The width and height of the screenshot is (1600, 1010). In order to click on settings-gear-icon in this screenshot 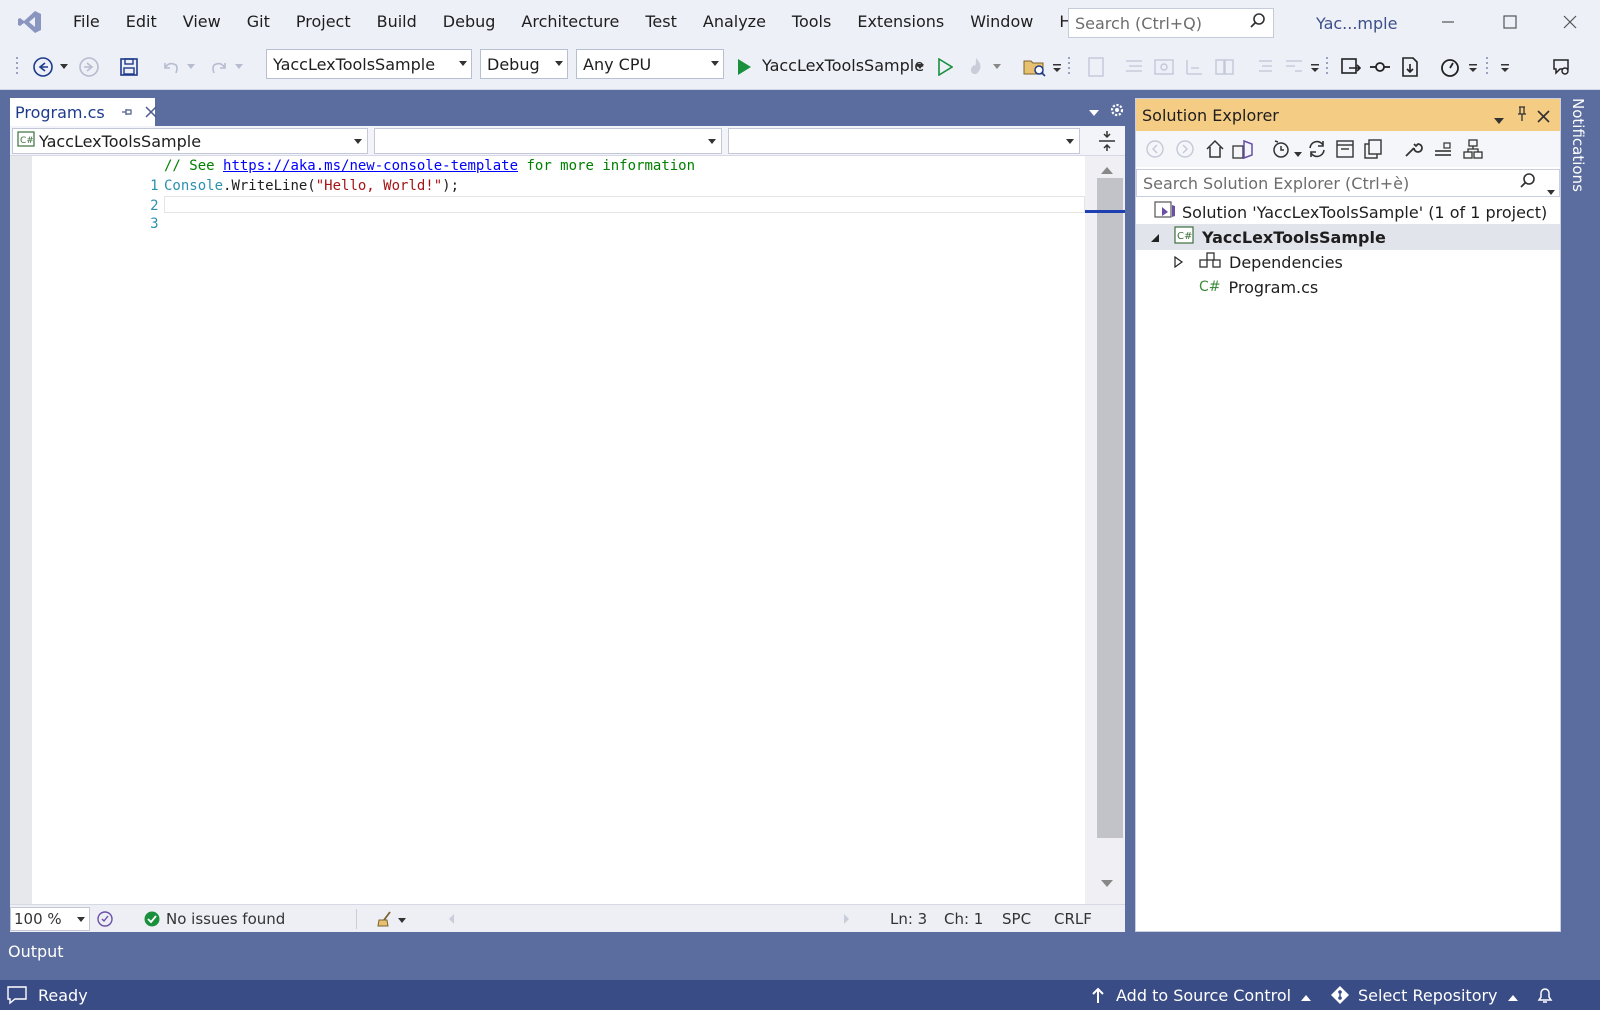, I will do `click(1117, 112)`.